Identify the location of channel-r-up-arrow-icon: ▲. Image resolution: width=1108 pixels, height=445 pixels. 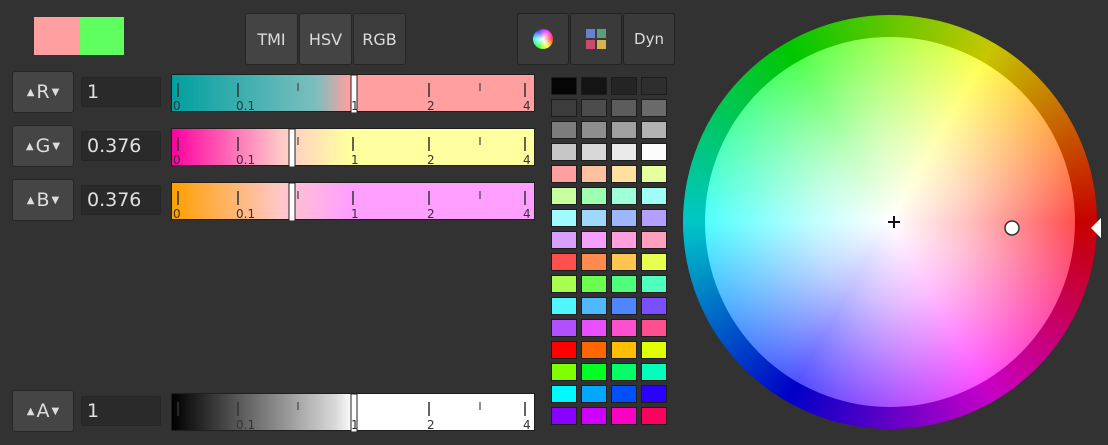
(30, 92).